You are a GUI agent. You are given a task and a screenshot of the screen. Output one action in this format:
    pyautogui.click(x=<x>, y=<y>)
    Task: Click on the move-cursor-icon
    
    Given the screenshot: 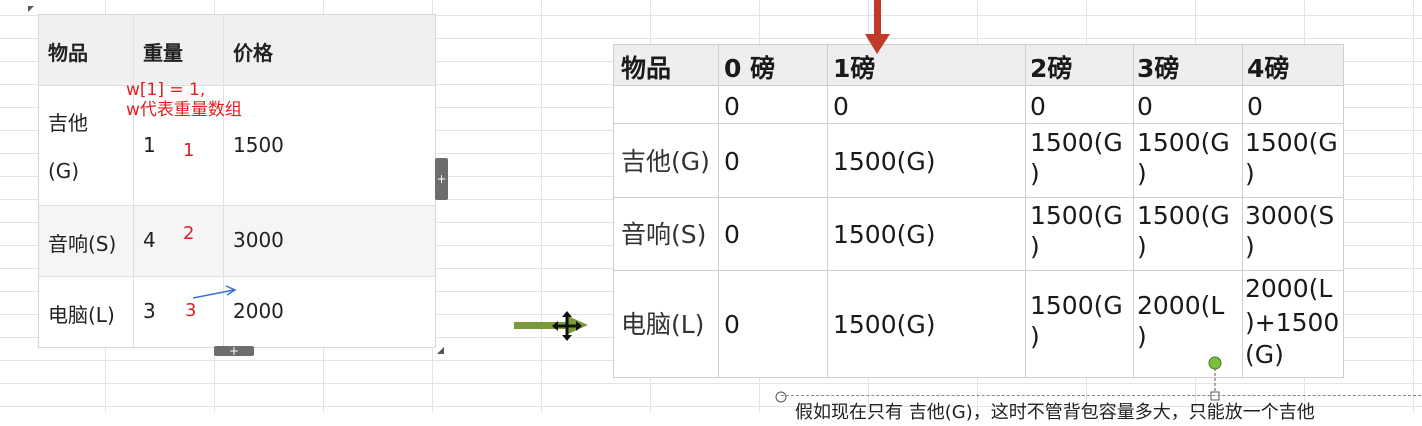 What is the action you would take?
    pyautogui.click(x=567, y=326)
    